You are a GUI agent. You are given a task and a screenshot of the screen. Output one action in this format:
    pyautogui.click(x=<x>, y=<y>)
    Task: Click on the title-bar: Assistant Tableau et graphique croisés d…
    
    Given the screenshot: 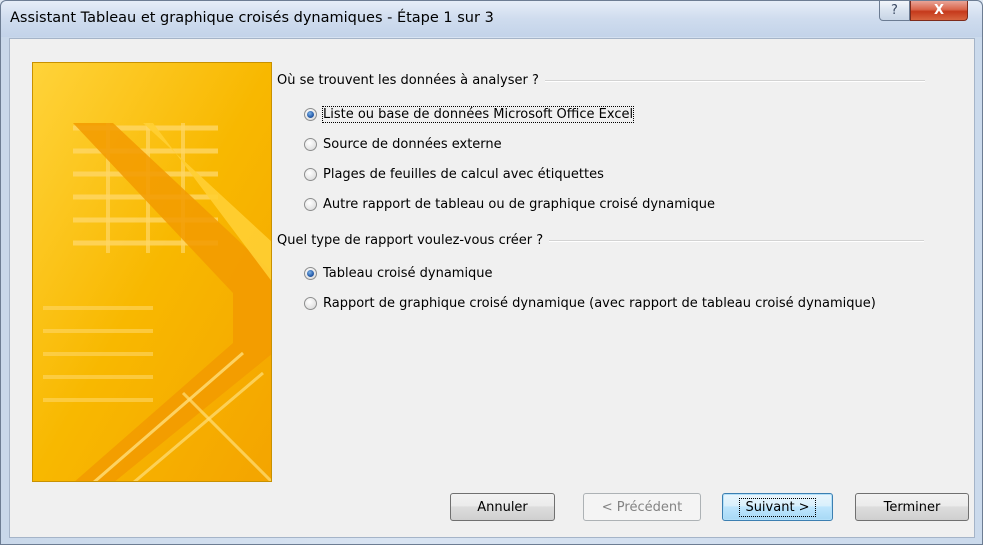 What is the action you would take?
    pyautogui.click(x=491, y=19)
    